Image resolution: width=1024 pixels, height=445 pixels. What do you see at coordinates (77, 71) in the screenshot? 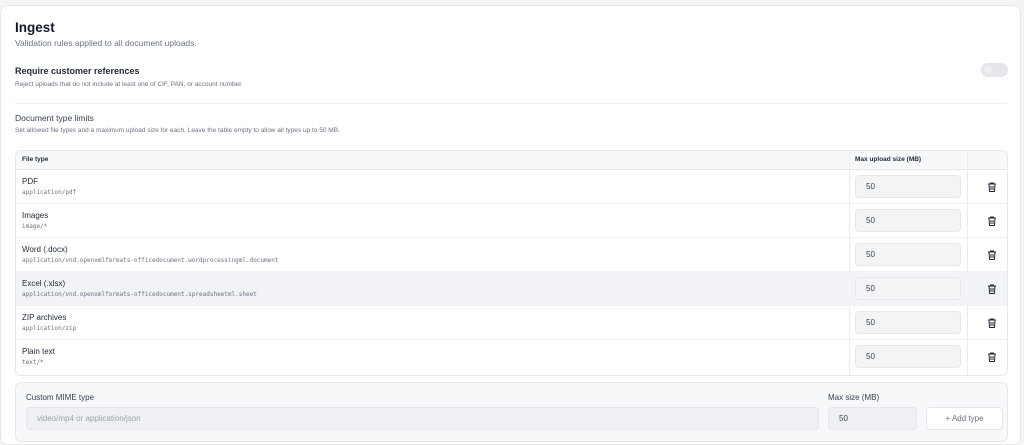
I see `require-references-label: Require customer references` at bounding box center [77, 71].